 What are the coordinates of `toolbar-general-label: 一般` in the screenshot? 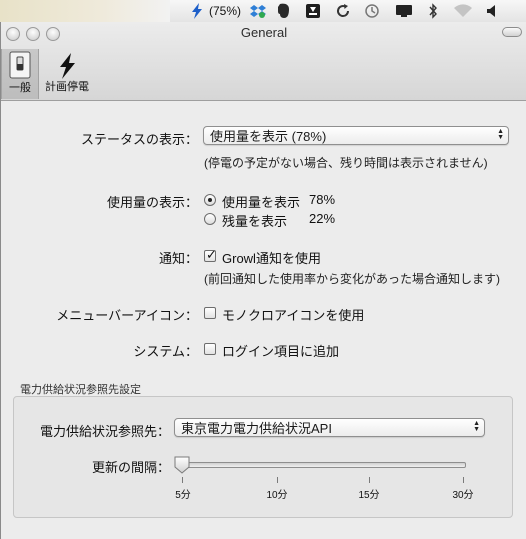 It's located at (20, 88).